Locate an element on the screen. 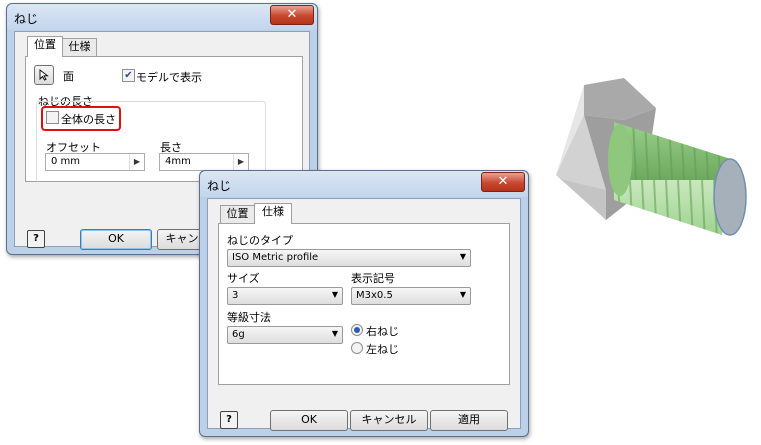  designation-value: M3x0.5 is located at coordinates (374, 295).